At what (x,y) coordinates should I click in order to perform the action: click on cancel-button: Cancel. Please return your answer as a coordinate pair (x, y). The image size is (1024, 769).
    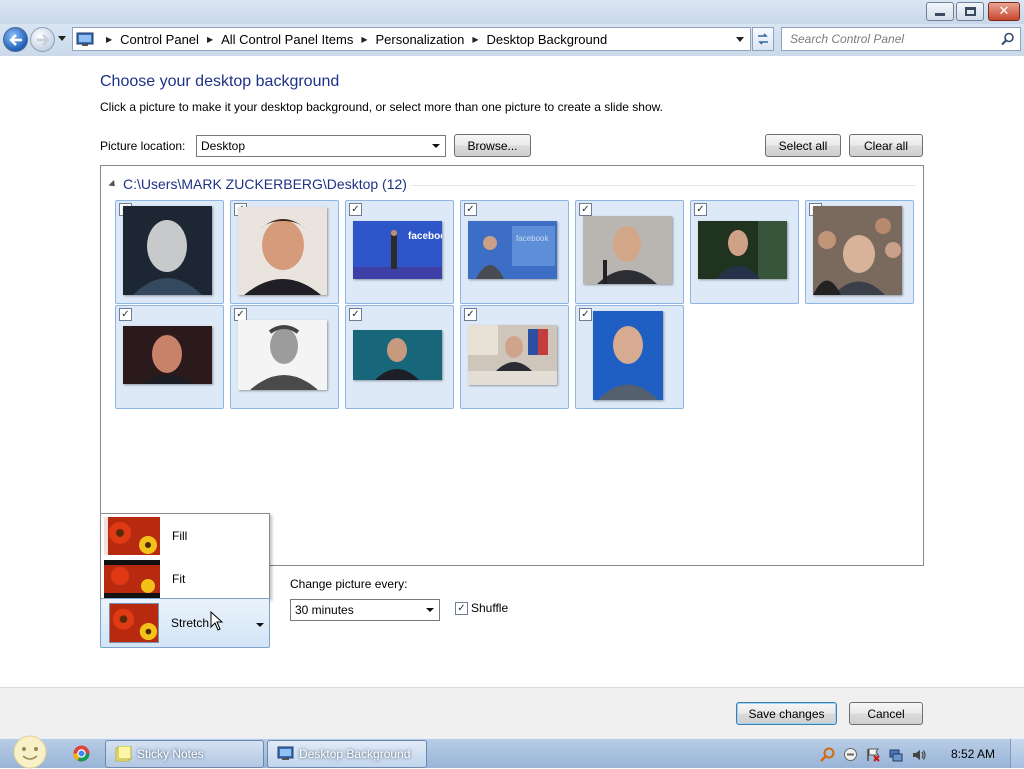
    Looking at the image, I should click on (886, 713).